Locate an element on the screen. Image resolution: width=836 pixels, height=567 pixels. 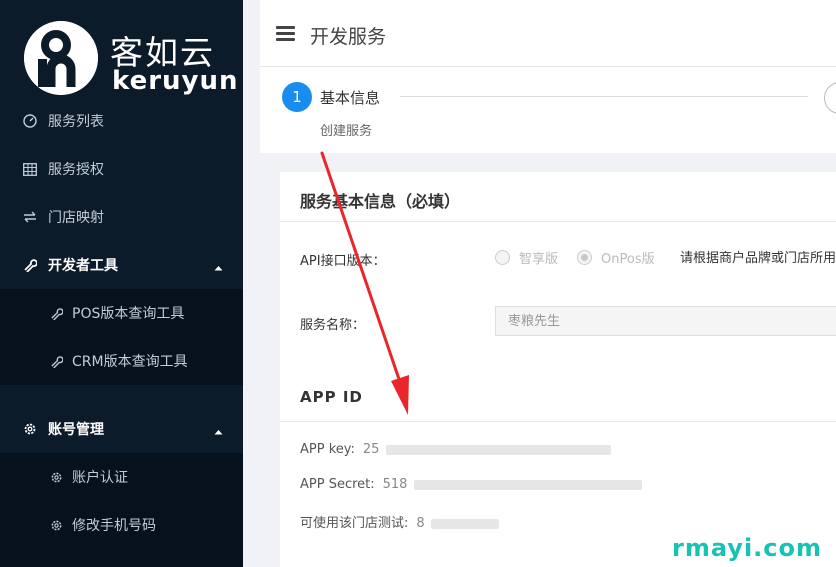
sidebar-item-crm-version-tool: CRM版本查询工具 is located at coordinates (121, 361).